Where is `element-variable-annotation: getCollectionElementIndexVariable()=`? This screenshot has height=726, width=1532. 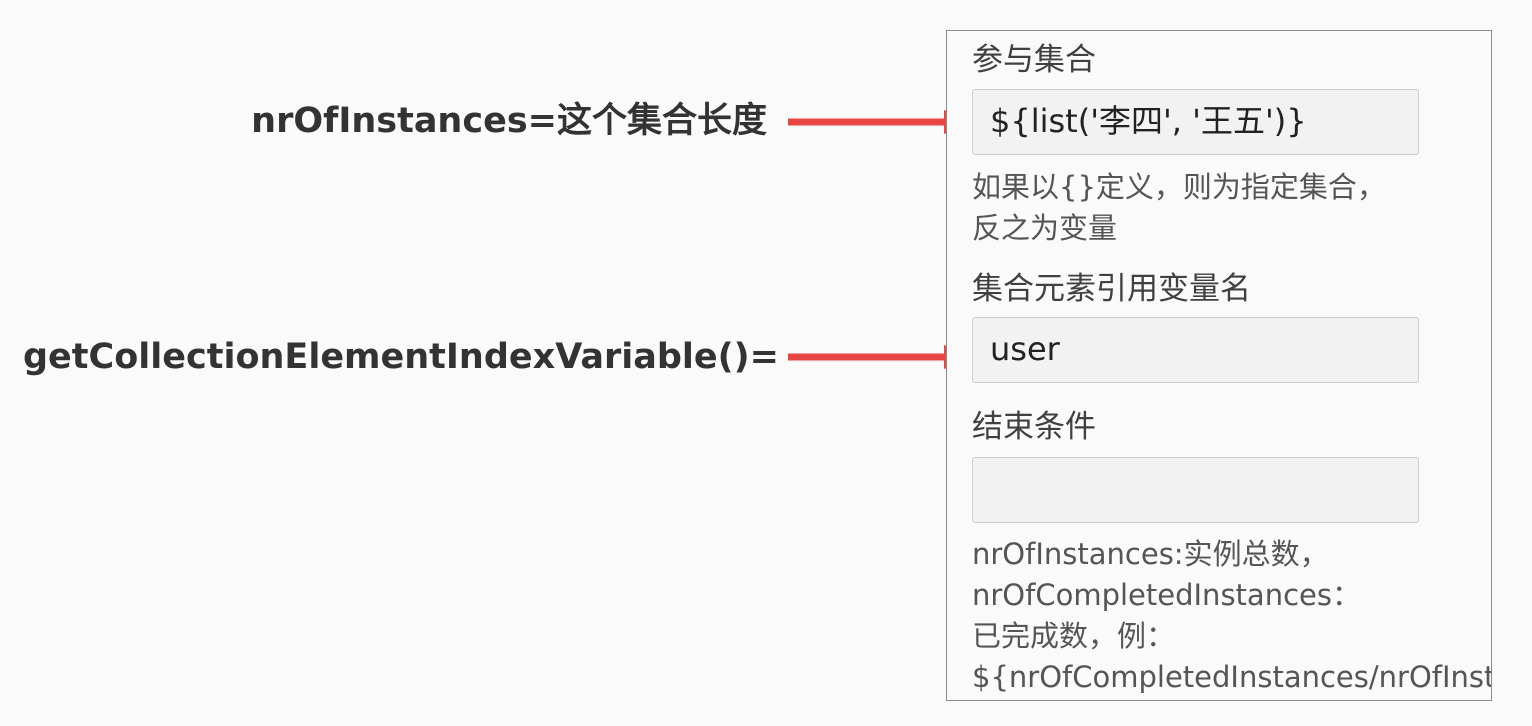
element-variable-annotation: getCollectionElementIndexVariable()= is located at coordinates (400, 357).